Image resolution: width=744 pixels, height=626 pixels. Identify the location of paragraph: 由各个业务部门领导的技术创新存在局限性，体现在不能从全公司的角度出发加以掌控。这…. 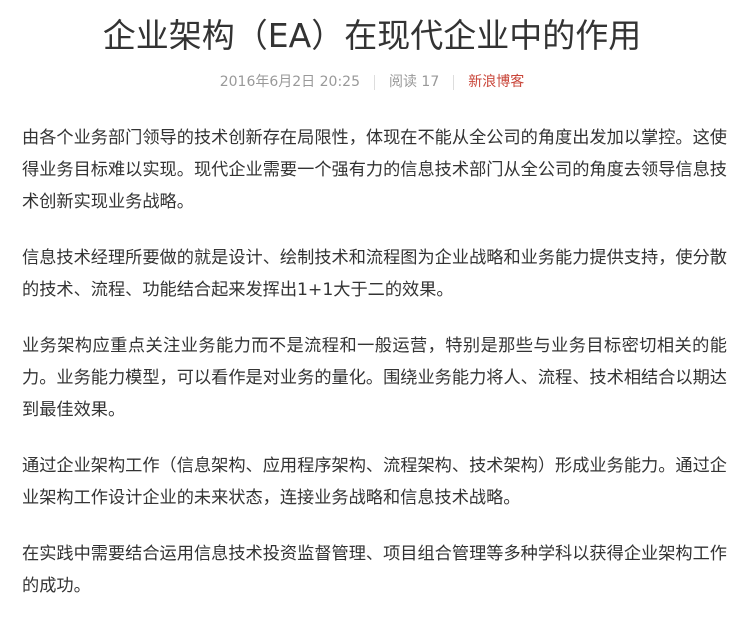
(374, 170).